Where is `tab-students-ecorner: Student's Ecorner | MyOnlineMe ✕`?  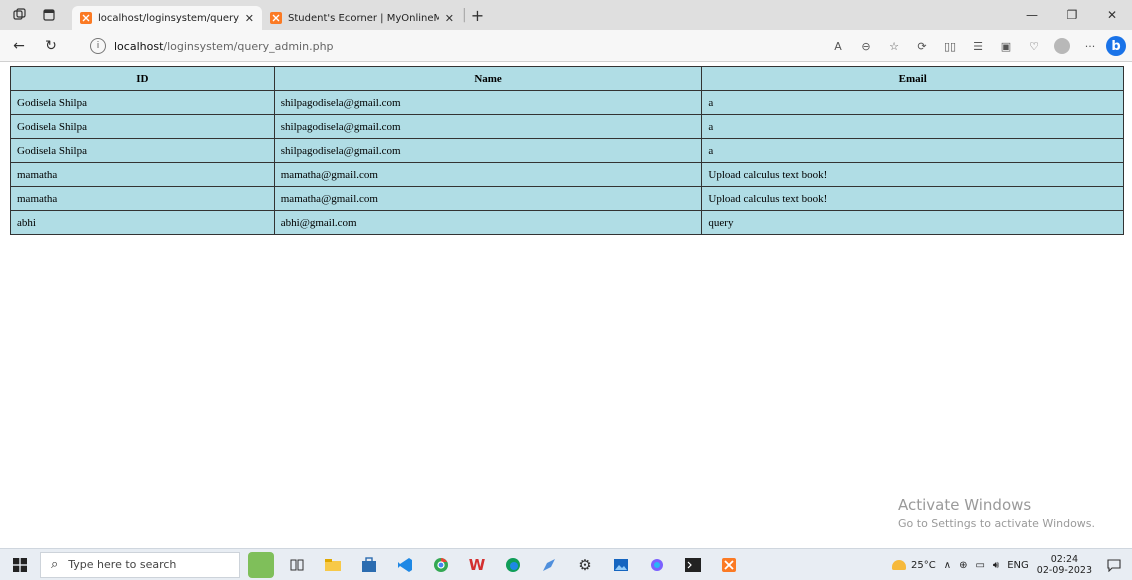 tab-students-ecorner: Student's Ecorner | MyOnlineMe ✕ is located at coordinates (362, 18).